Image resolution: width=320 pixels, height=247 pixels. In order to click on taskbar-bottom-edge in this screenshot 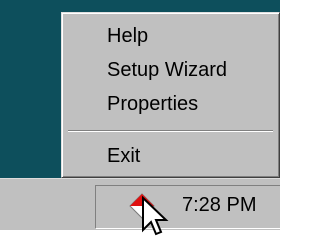, I will do `click(140, 238)`.